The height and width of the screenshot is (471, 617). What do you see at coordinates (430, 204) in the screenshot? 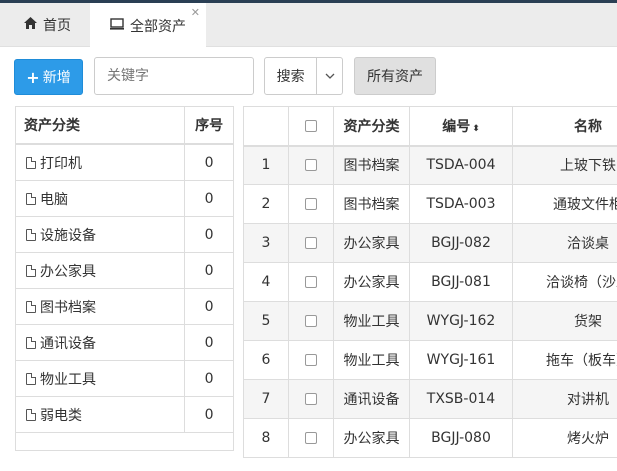
I see `table-row: 2 图书档案 TSDA-003 通玻文件柜` at bounding box center [430, 204].